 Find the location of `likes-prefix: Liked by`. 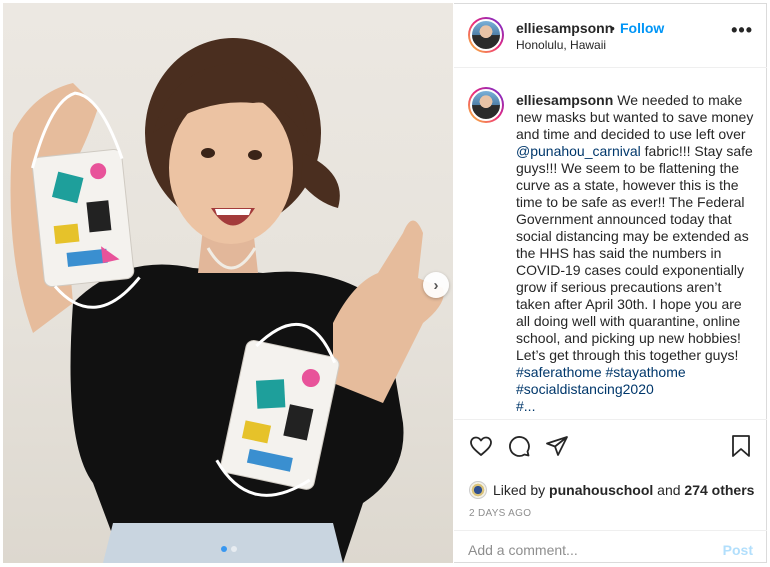

likes-prefix: Liked by is located at coordinates (519, 490).